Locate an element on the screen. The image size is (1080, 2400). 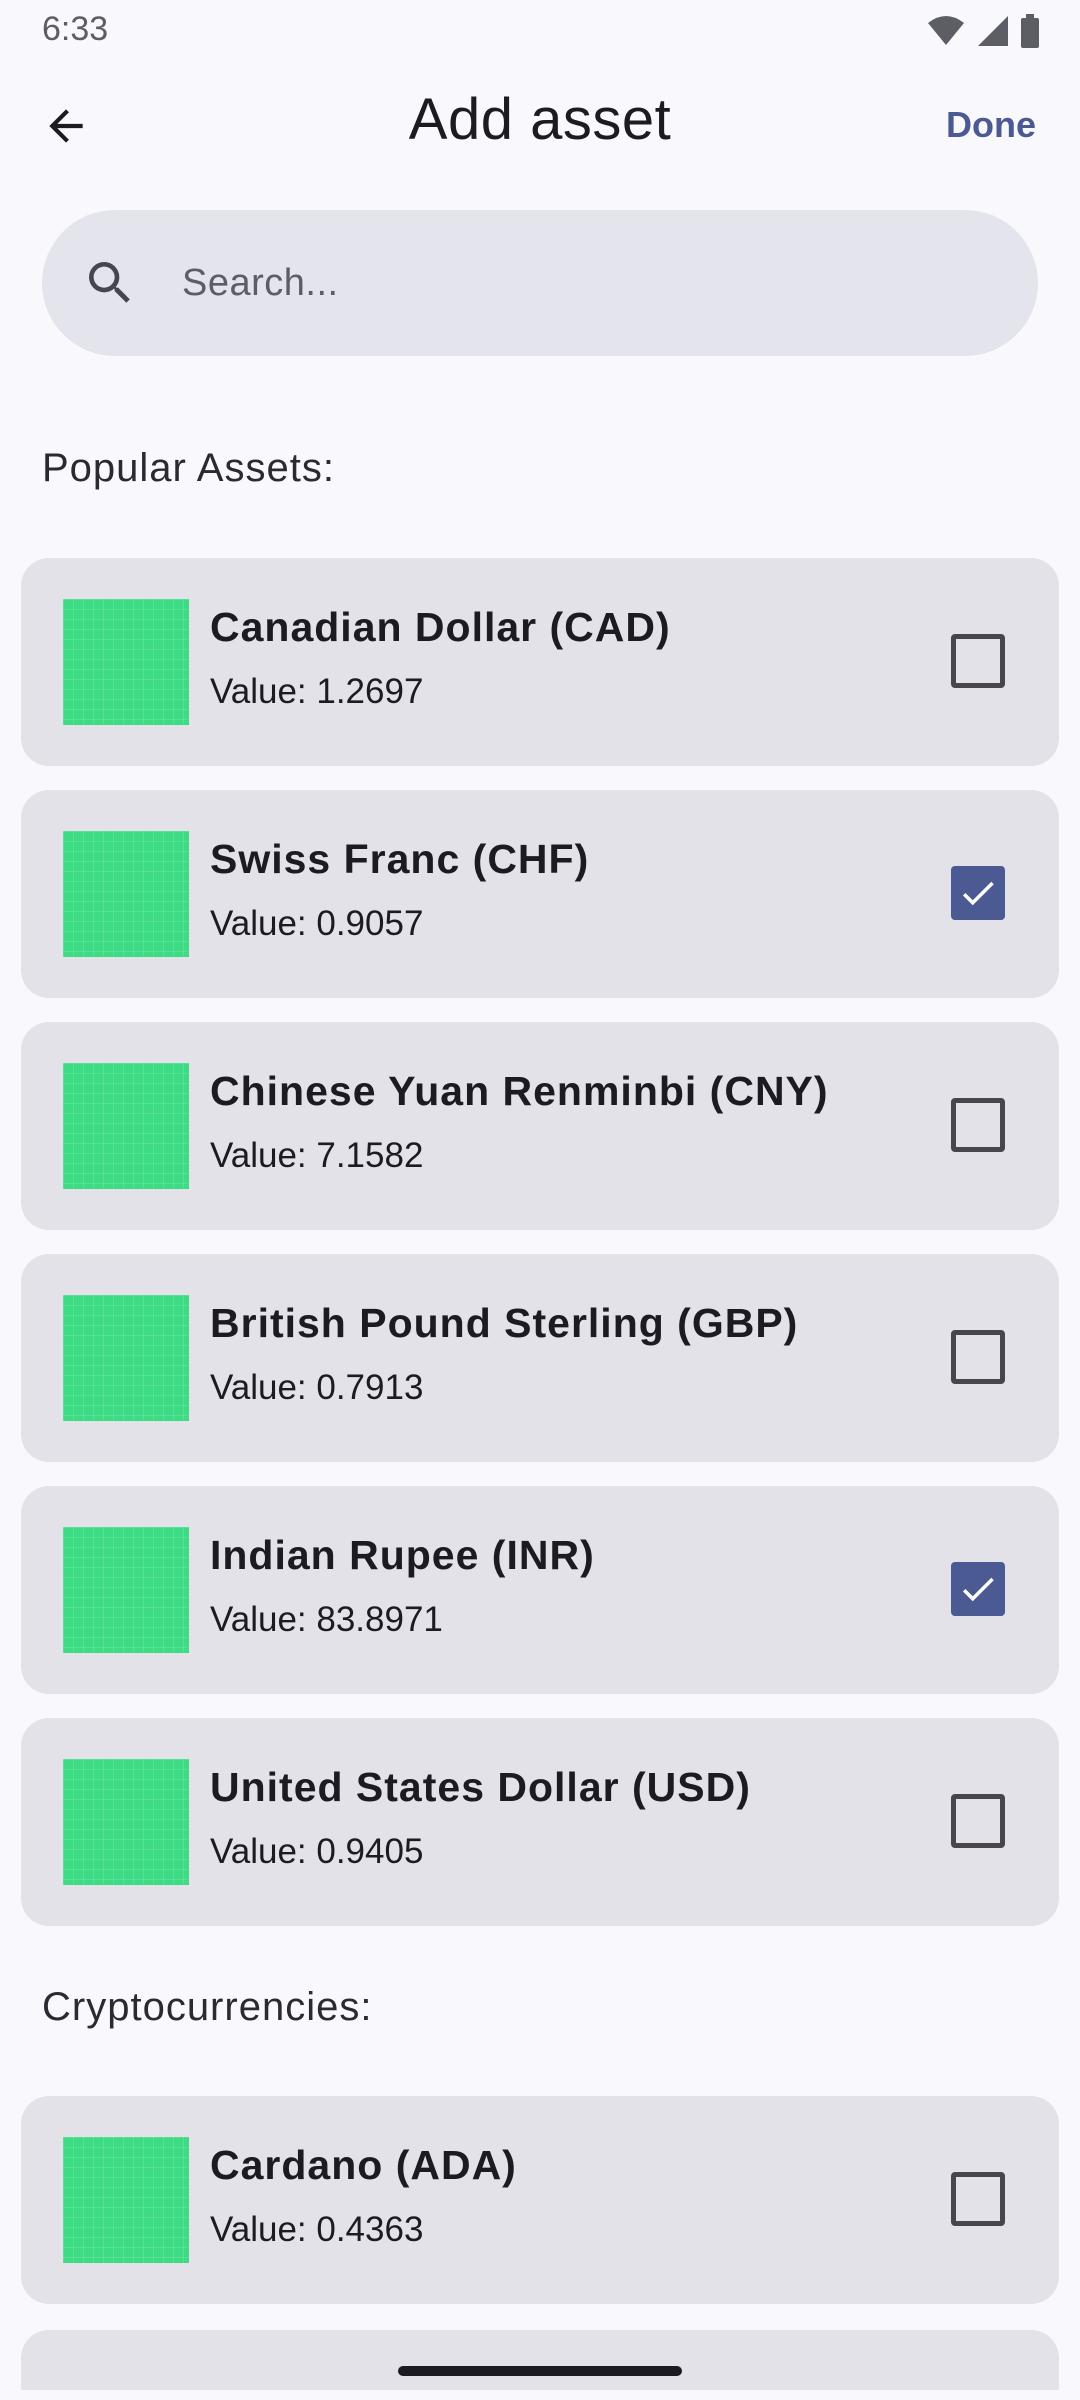
asset-value: Value: 0.9405 is located at coordinates (317, 1851).